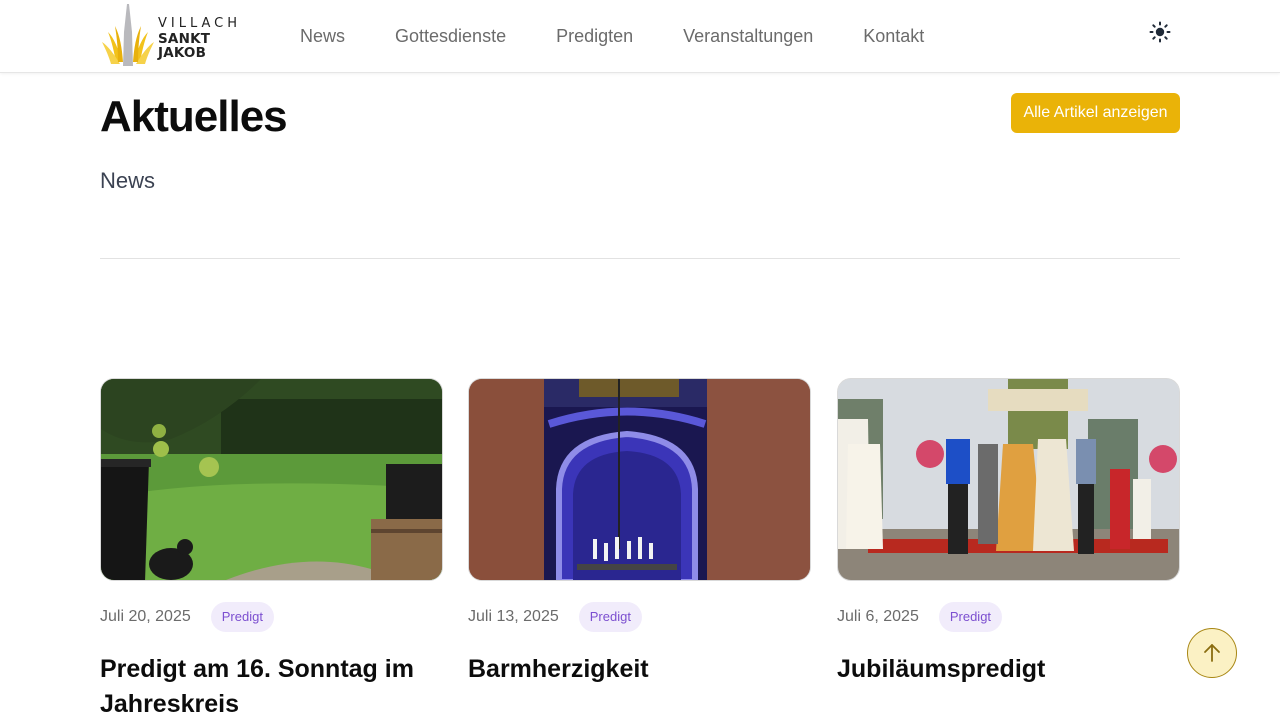  I want to click on arrow-up-icon, so click(1212, 653).